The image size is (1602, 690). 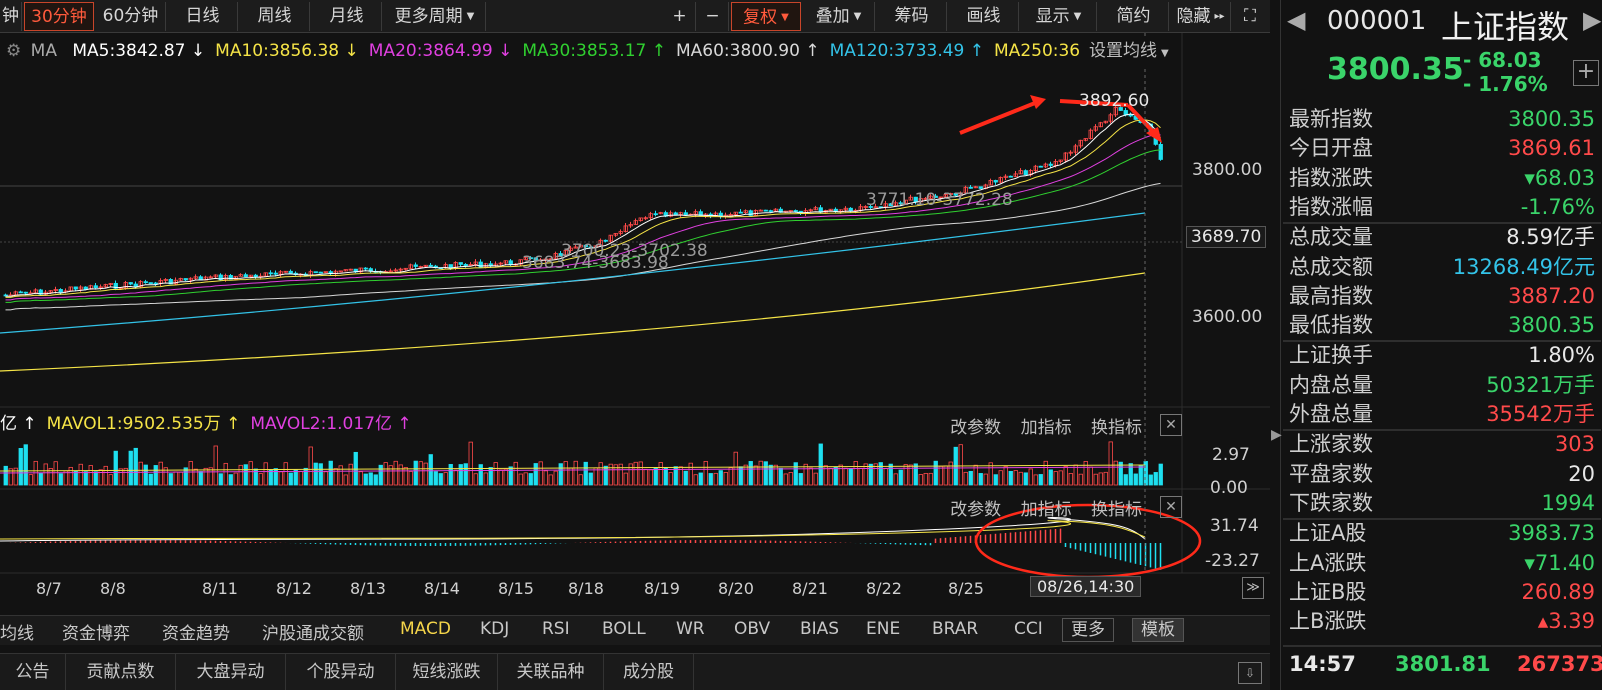 What do you see at coordinates (1592, 20) in the screenshot?
I see `next-stock-icon: ▶` at bounding box center [1592, 20].